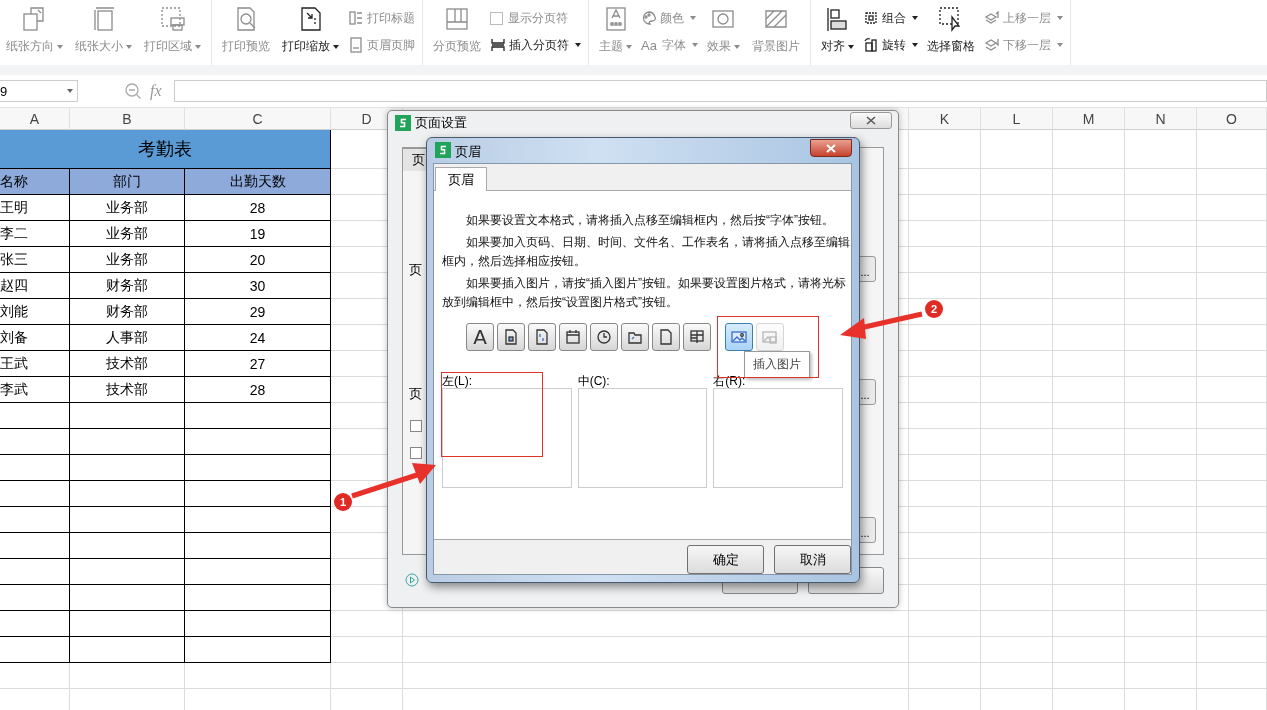 Image resolution: width=1267 pixels, height=710 pixels. What do you see at coordinates (356, 45) in the screenshot?
I see `page-footer-icon` at bounding box center [356, 45].